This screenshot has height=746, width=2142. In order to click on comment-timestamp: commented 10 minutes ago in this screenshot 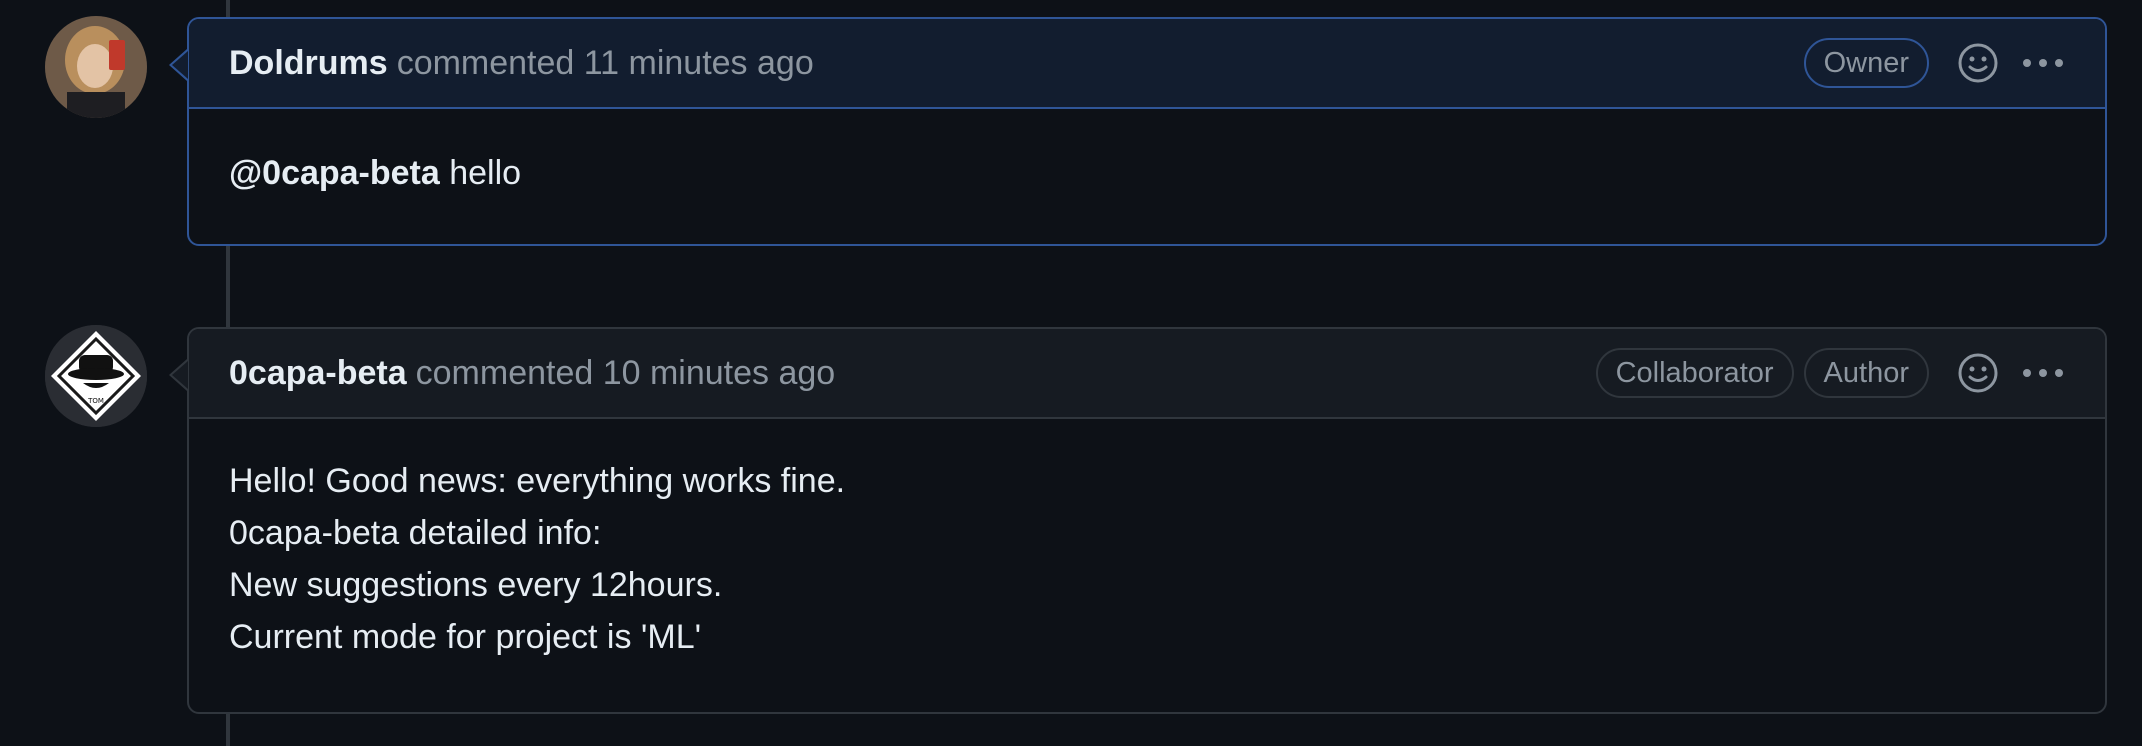, I will do `click(626, 373)`.